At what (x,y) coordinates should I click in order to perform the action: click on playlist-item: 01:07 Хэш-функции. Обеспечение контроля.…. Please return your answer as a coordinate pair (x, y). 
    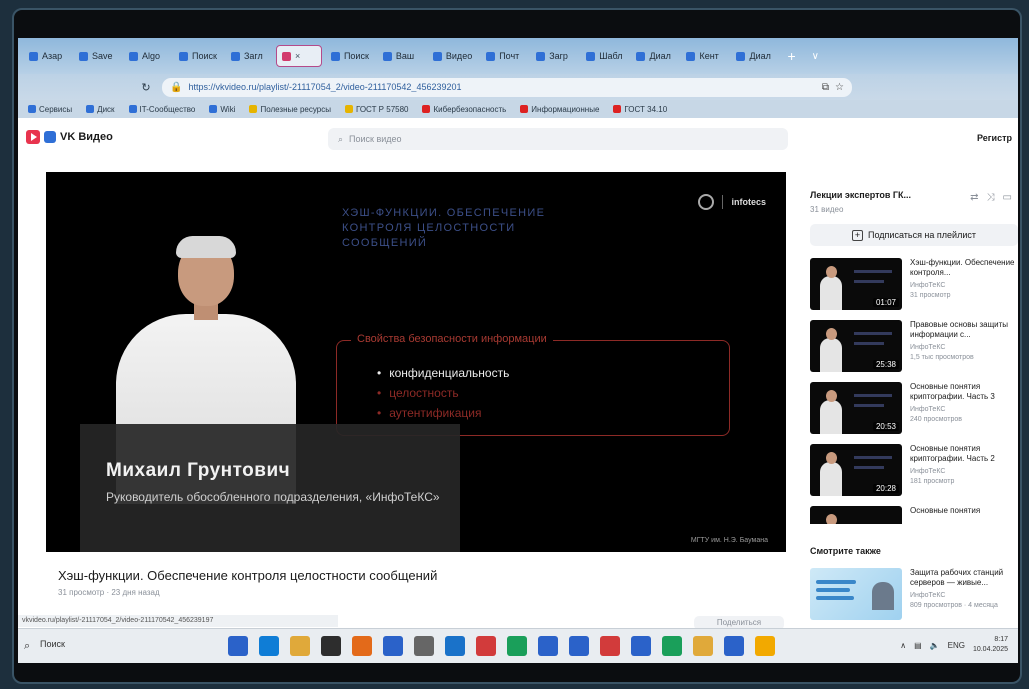
    Looking at the image, I should click on (914, 285).